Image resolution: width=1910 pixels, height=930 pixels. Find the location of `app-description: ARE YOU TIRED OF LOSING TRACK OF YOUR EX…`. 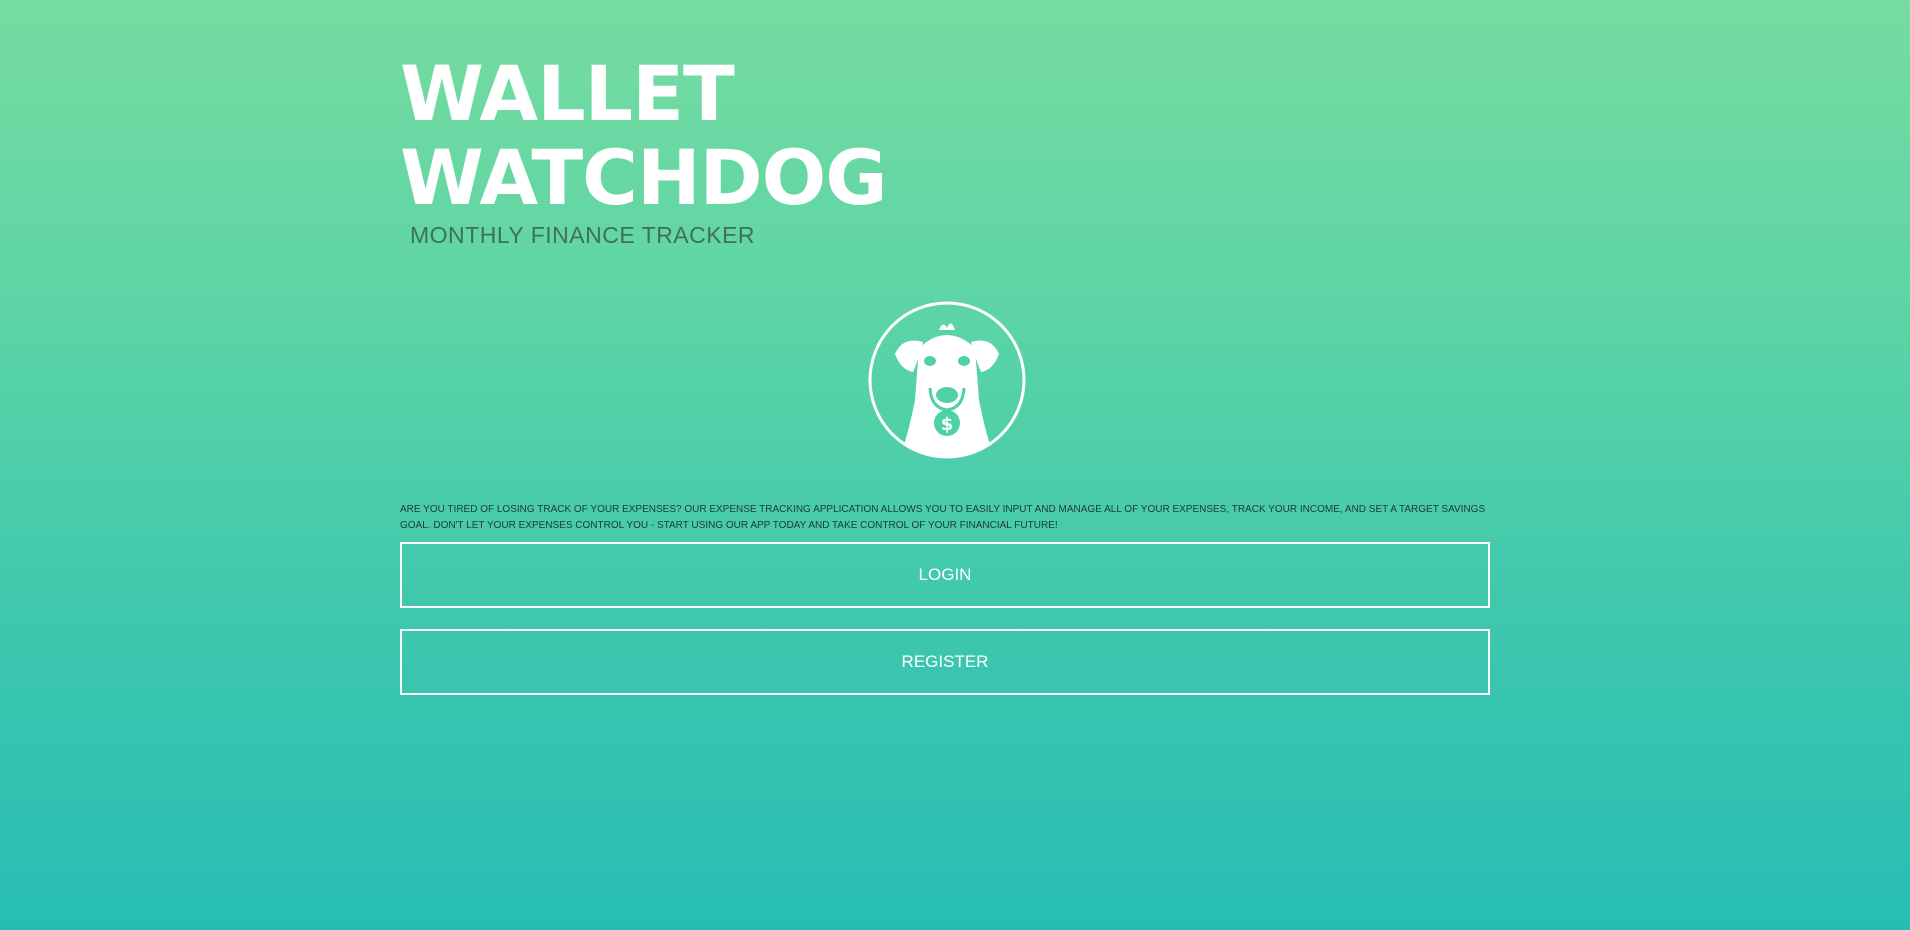

app-description: ARE YOU TIRED OF LOSING TRACK OF YOUR EX… is located at coordinates (943, 517).